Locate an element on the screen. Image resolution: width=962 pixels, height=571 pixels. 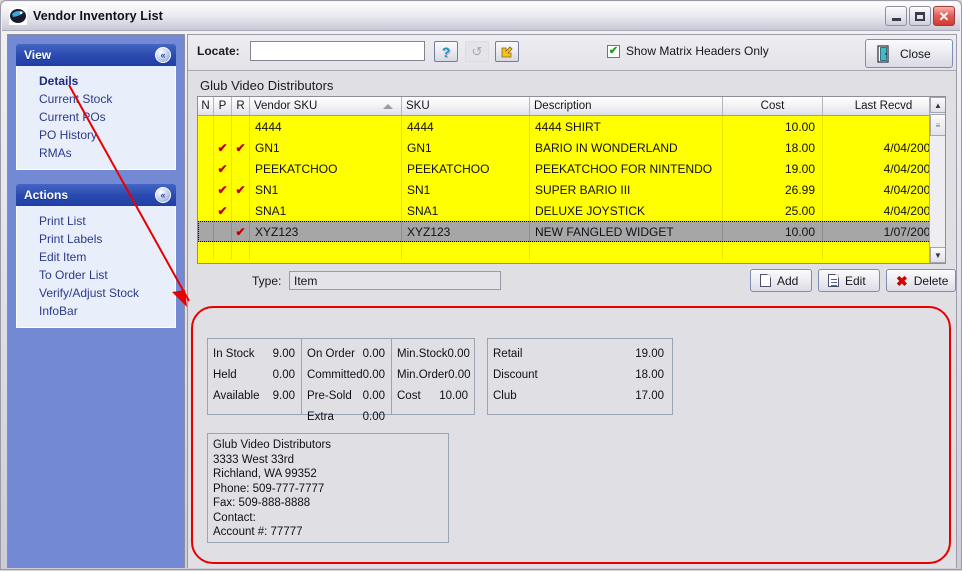
sidebar-item-to-order-list: To Order List is located at coordinates (96, 275).